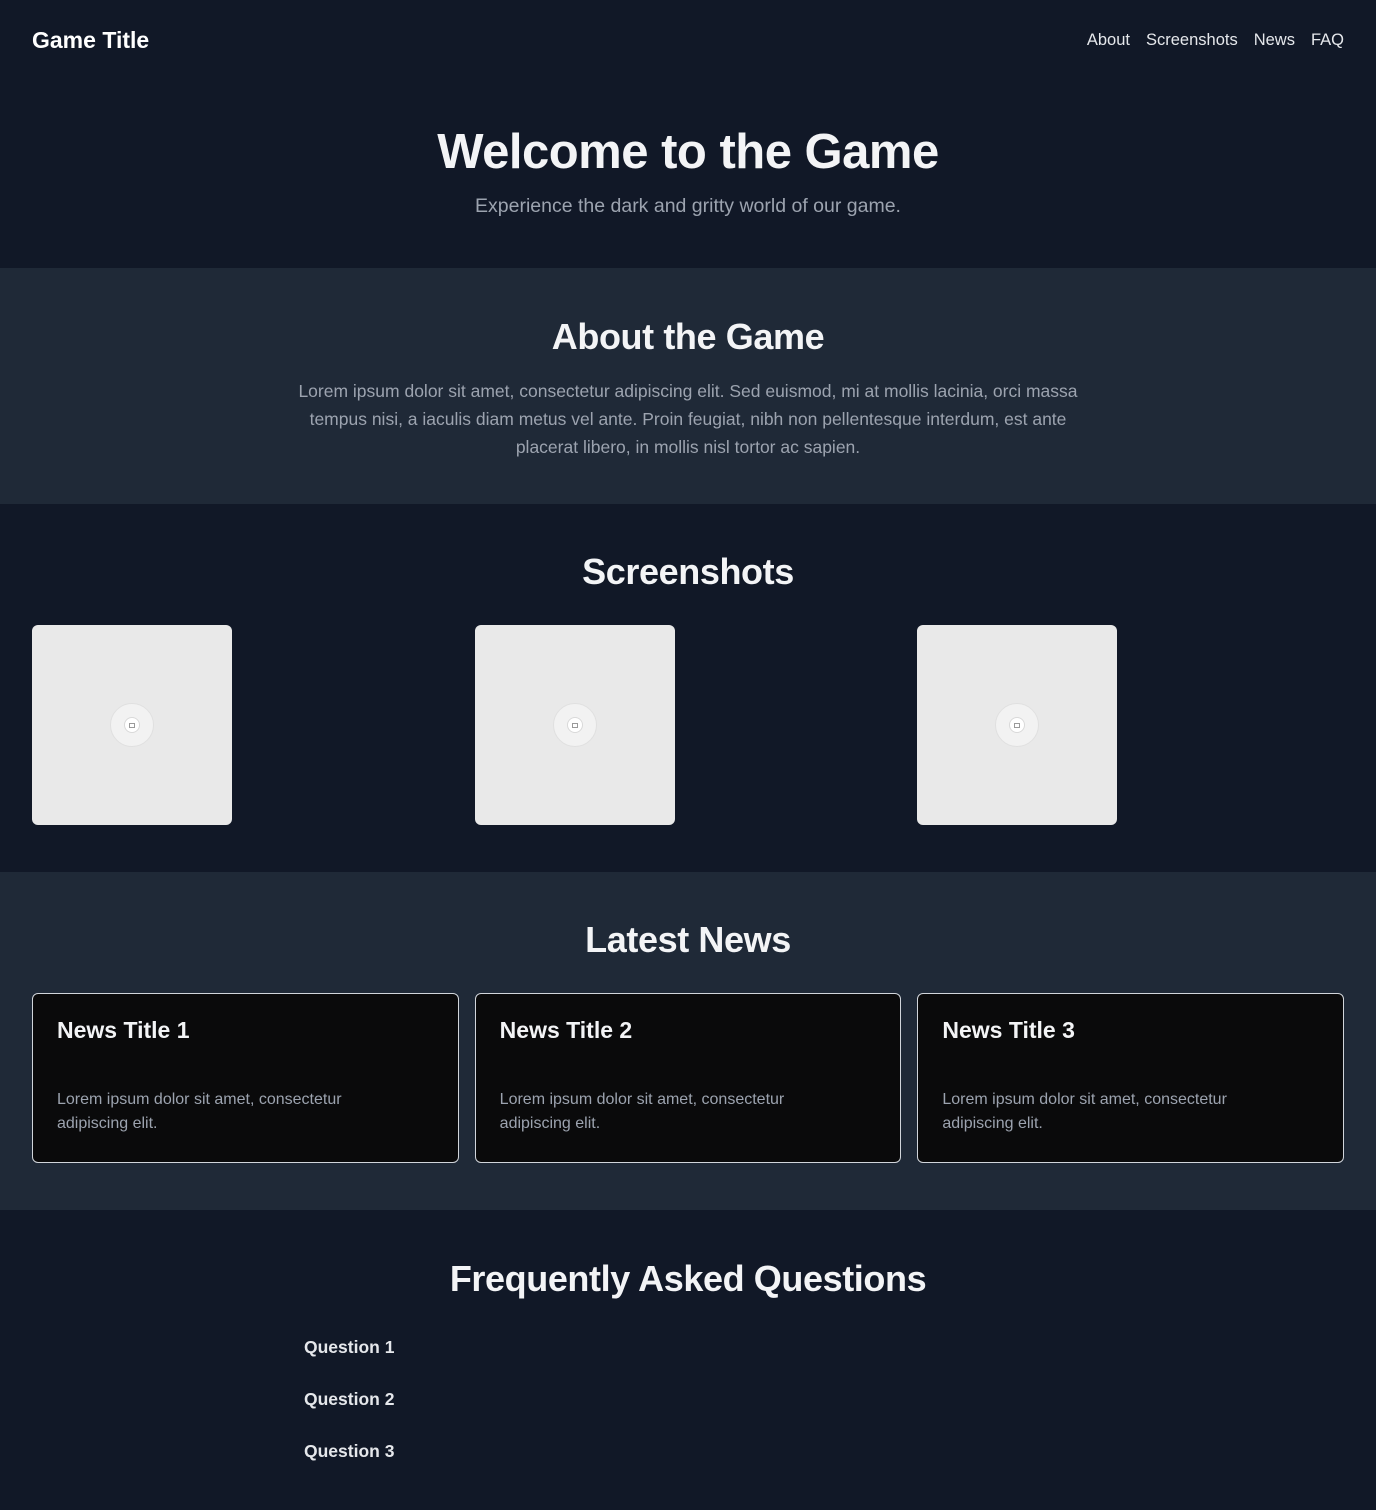  Describe the element at coordinates (123, 1030) in the screenshot. I see `news-card-title: News Title 1` at that location.